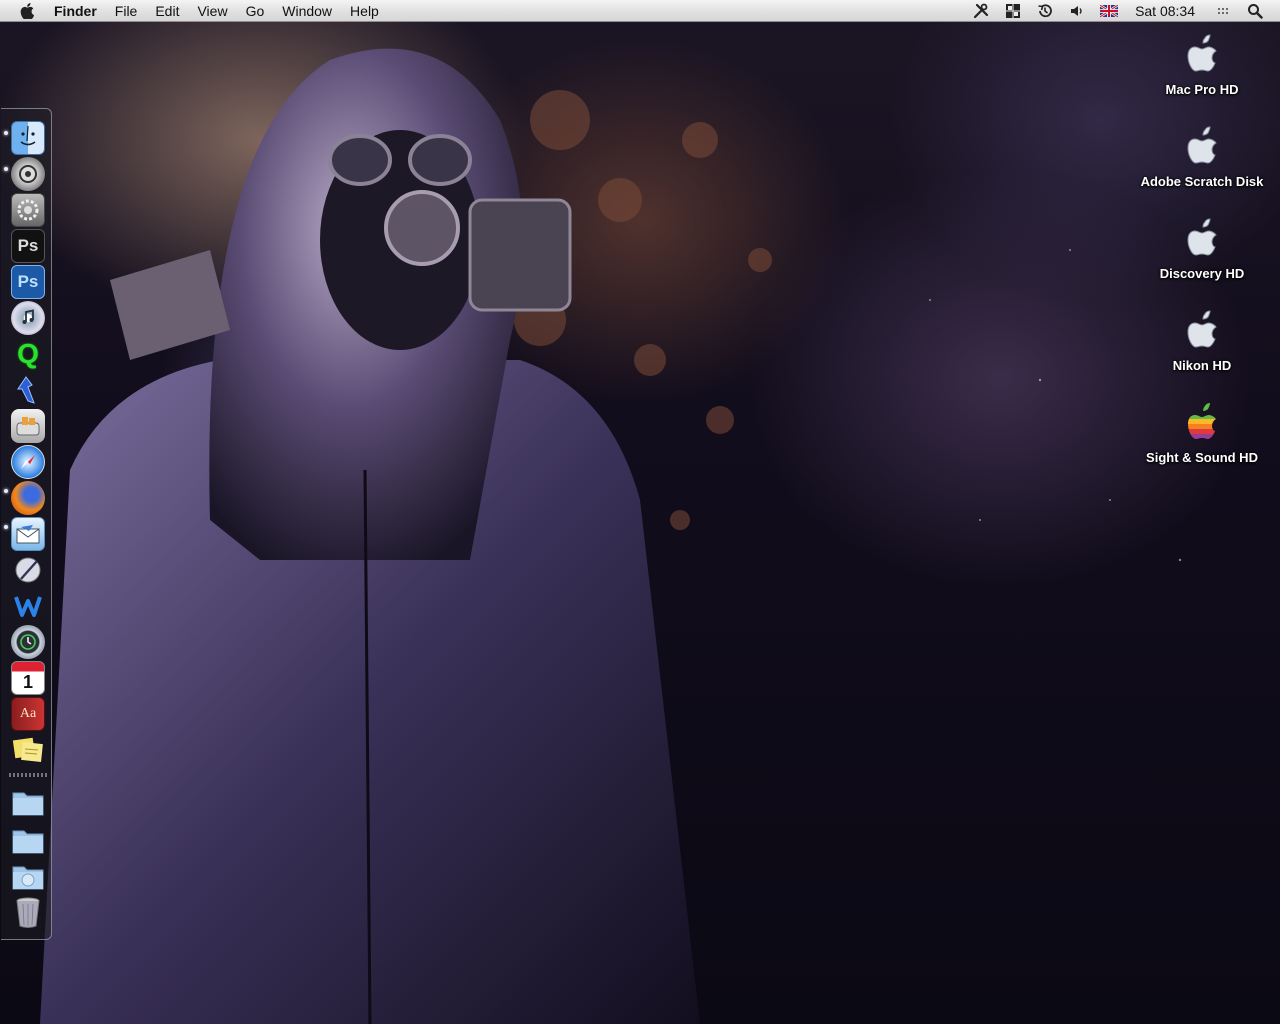  What do you see at coordinates (1013, 11) in the screenshot?
I see `spaces-icon` at bounding box center [1013, 11].